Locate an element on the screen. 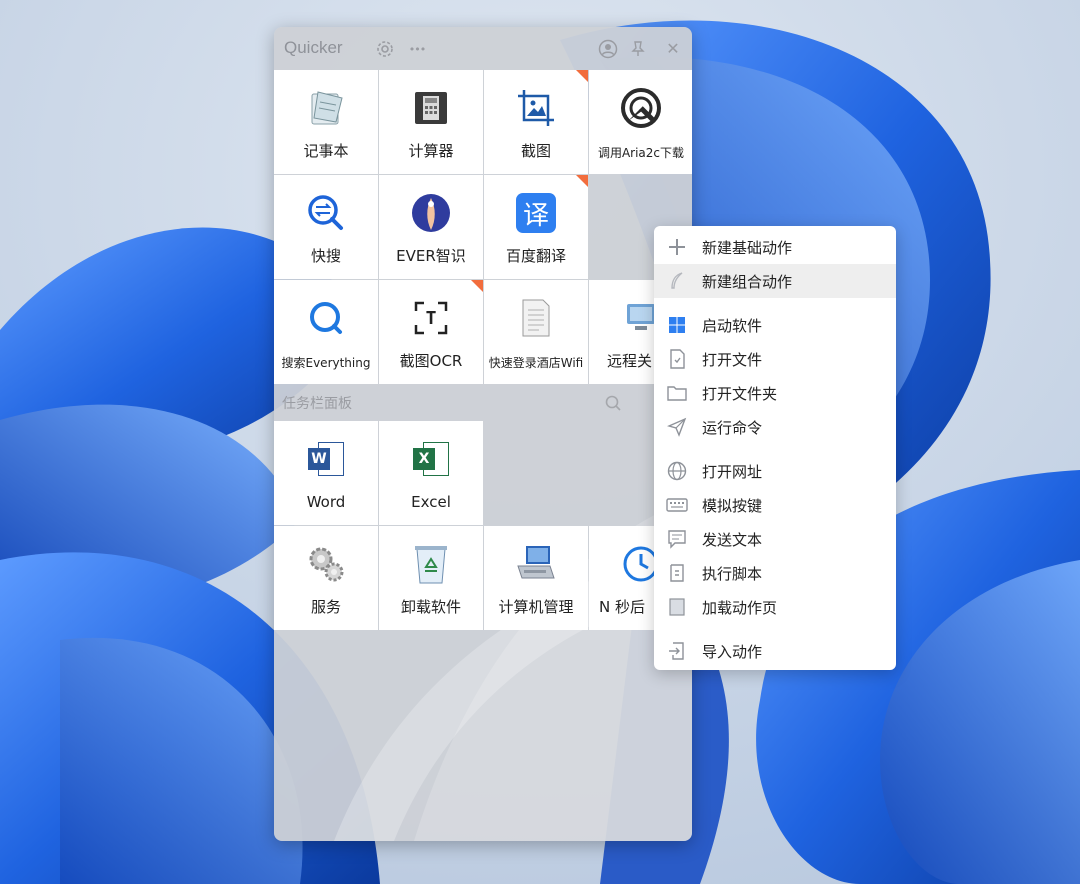 Image resolution: width=1080 pixels, height=884 pixels. message-icon is located at coordinates (677, 539).